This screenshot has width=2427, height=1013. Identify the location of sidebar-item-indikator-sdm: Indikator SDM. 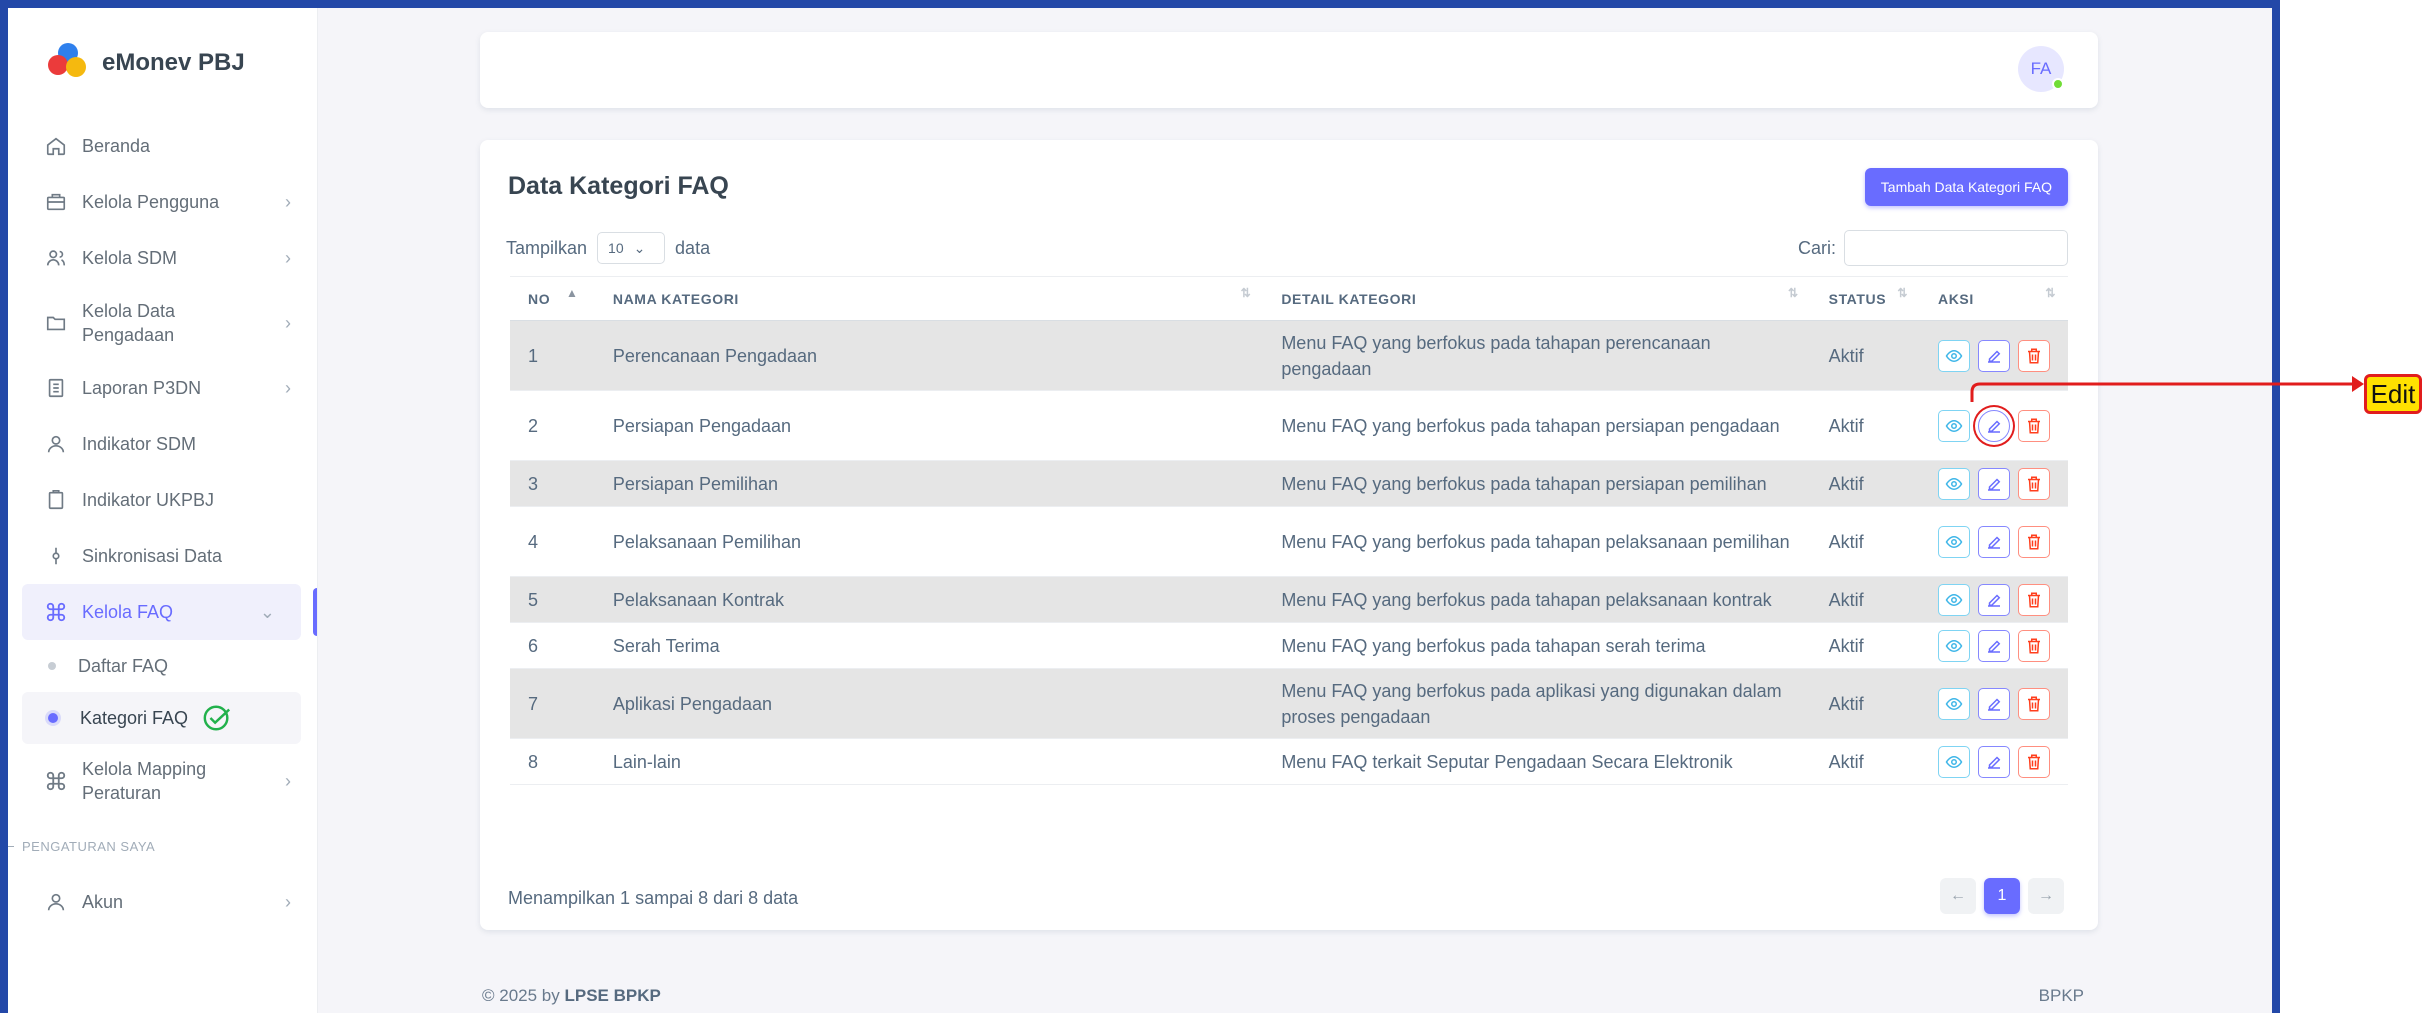
(162, 444).